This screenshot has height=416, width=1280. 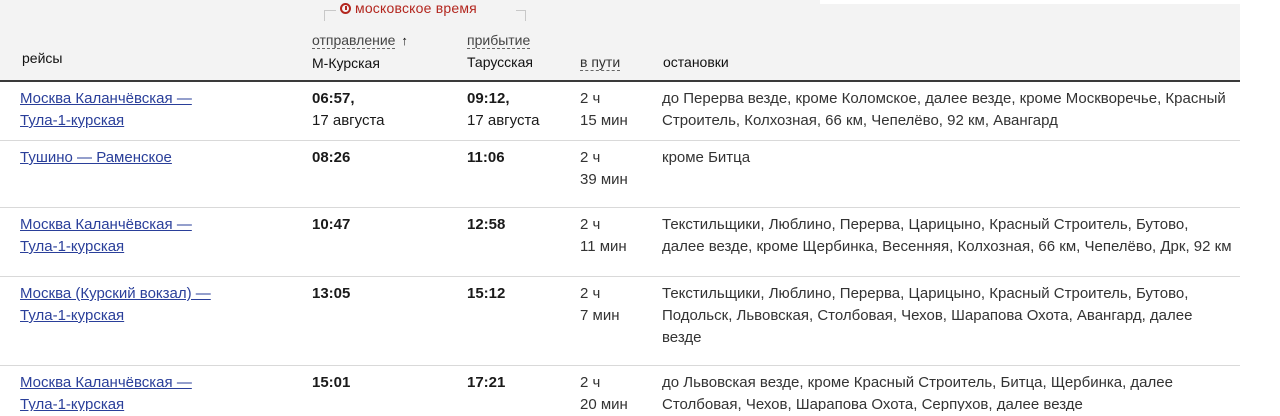 I want to click on arrival-cell: 11:06, so click(x=522, y=158).